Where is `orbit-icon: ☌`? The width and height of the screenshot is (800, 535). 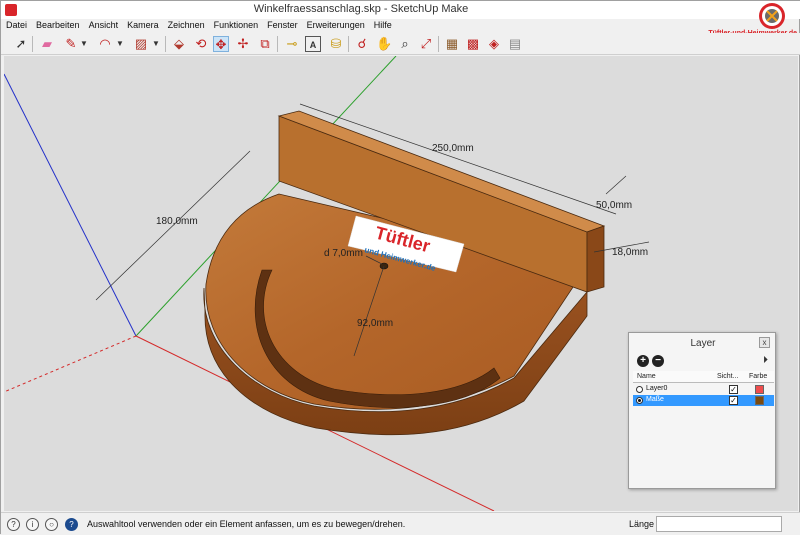 orbit-icon: ☌ is located at coordinates (362, 43).